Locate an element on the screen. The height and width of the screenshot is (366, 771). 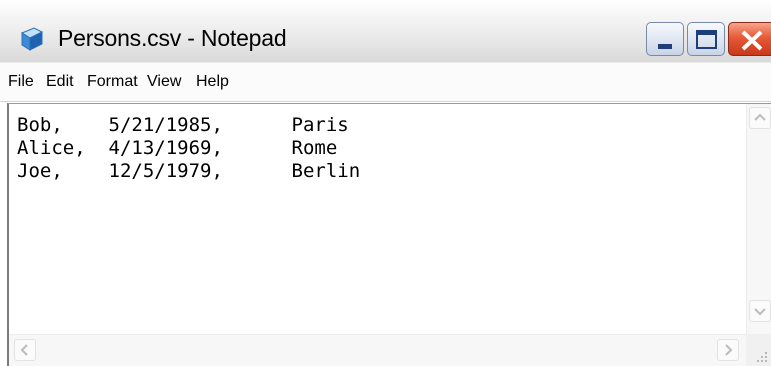
notepad-icon is located at coordinates (32, 39).